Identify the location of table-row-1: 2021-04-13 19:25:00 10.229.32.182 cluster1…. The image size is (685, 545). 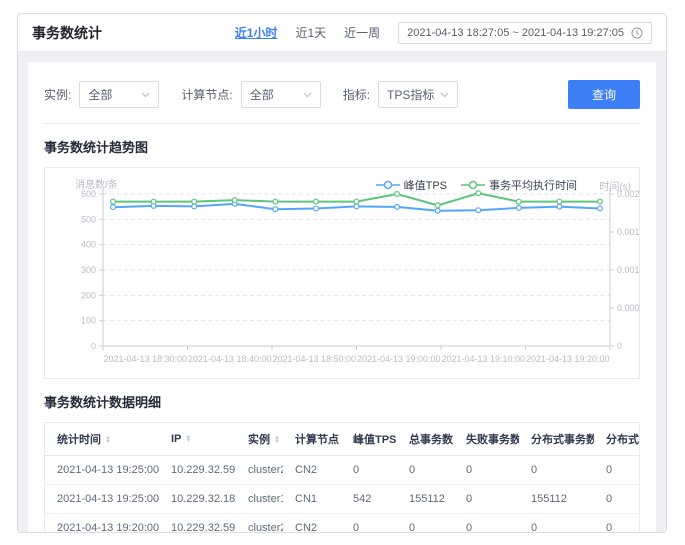
(342, 499).